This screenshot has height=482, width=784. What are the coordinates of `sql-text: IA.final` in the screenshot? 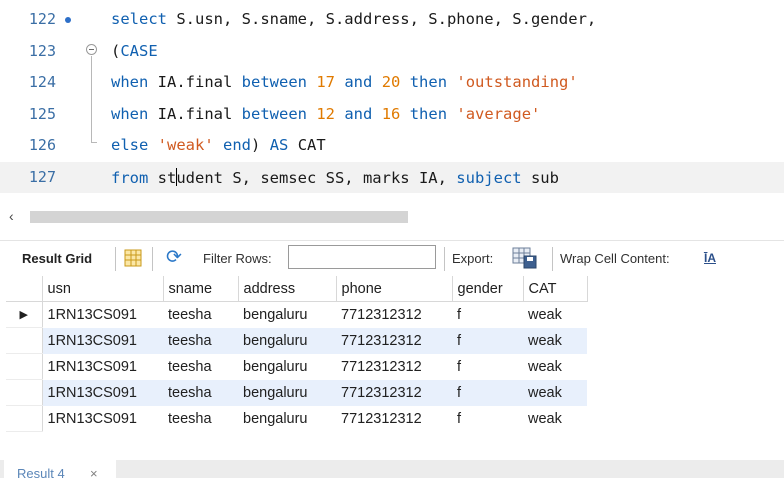 It's located at (195, 114).